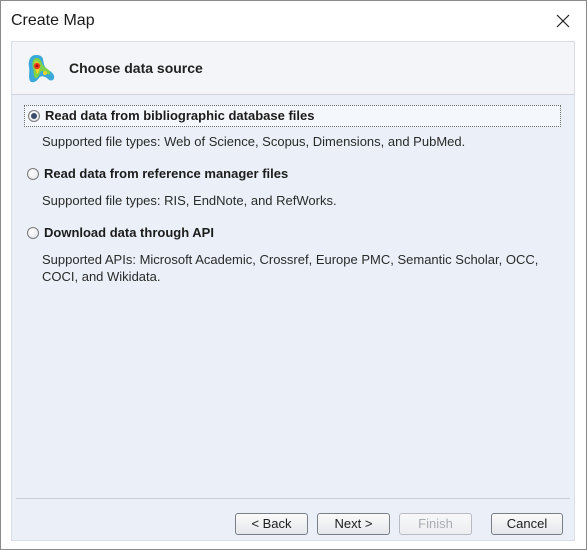 The image size is (587, 550). Describe the element at coordinates (435, 524) in the screenshot. I see `finish-button: Finish` at that location.